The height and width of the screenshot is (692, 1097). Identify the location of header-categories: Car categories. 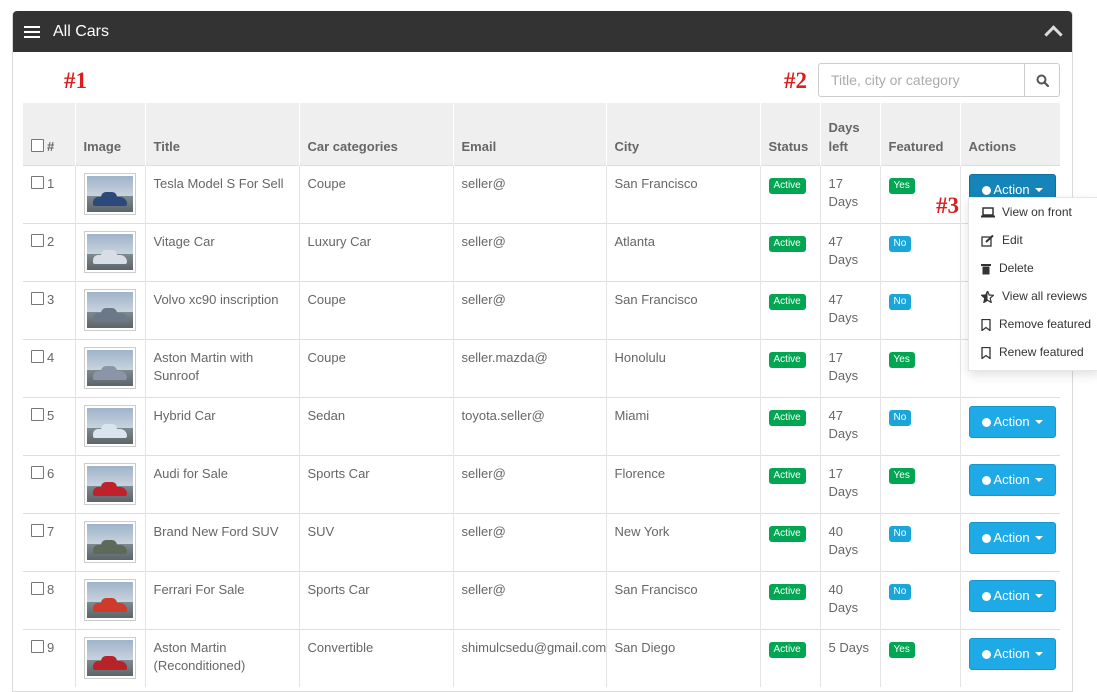
(376, 134).